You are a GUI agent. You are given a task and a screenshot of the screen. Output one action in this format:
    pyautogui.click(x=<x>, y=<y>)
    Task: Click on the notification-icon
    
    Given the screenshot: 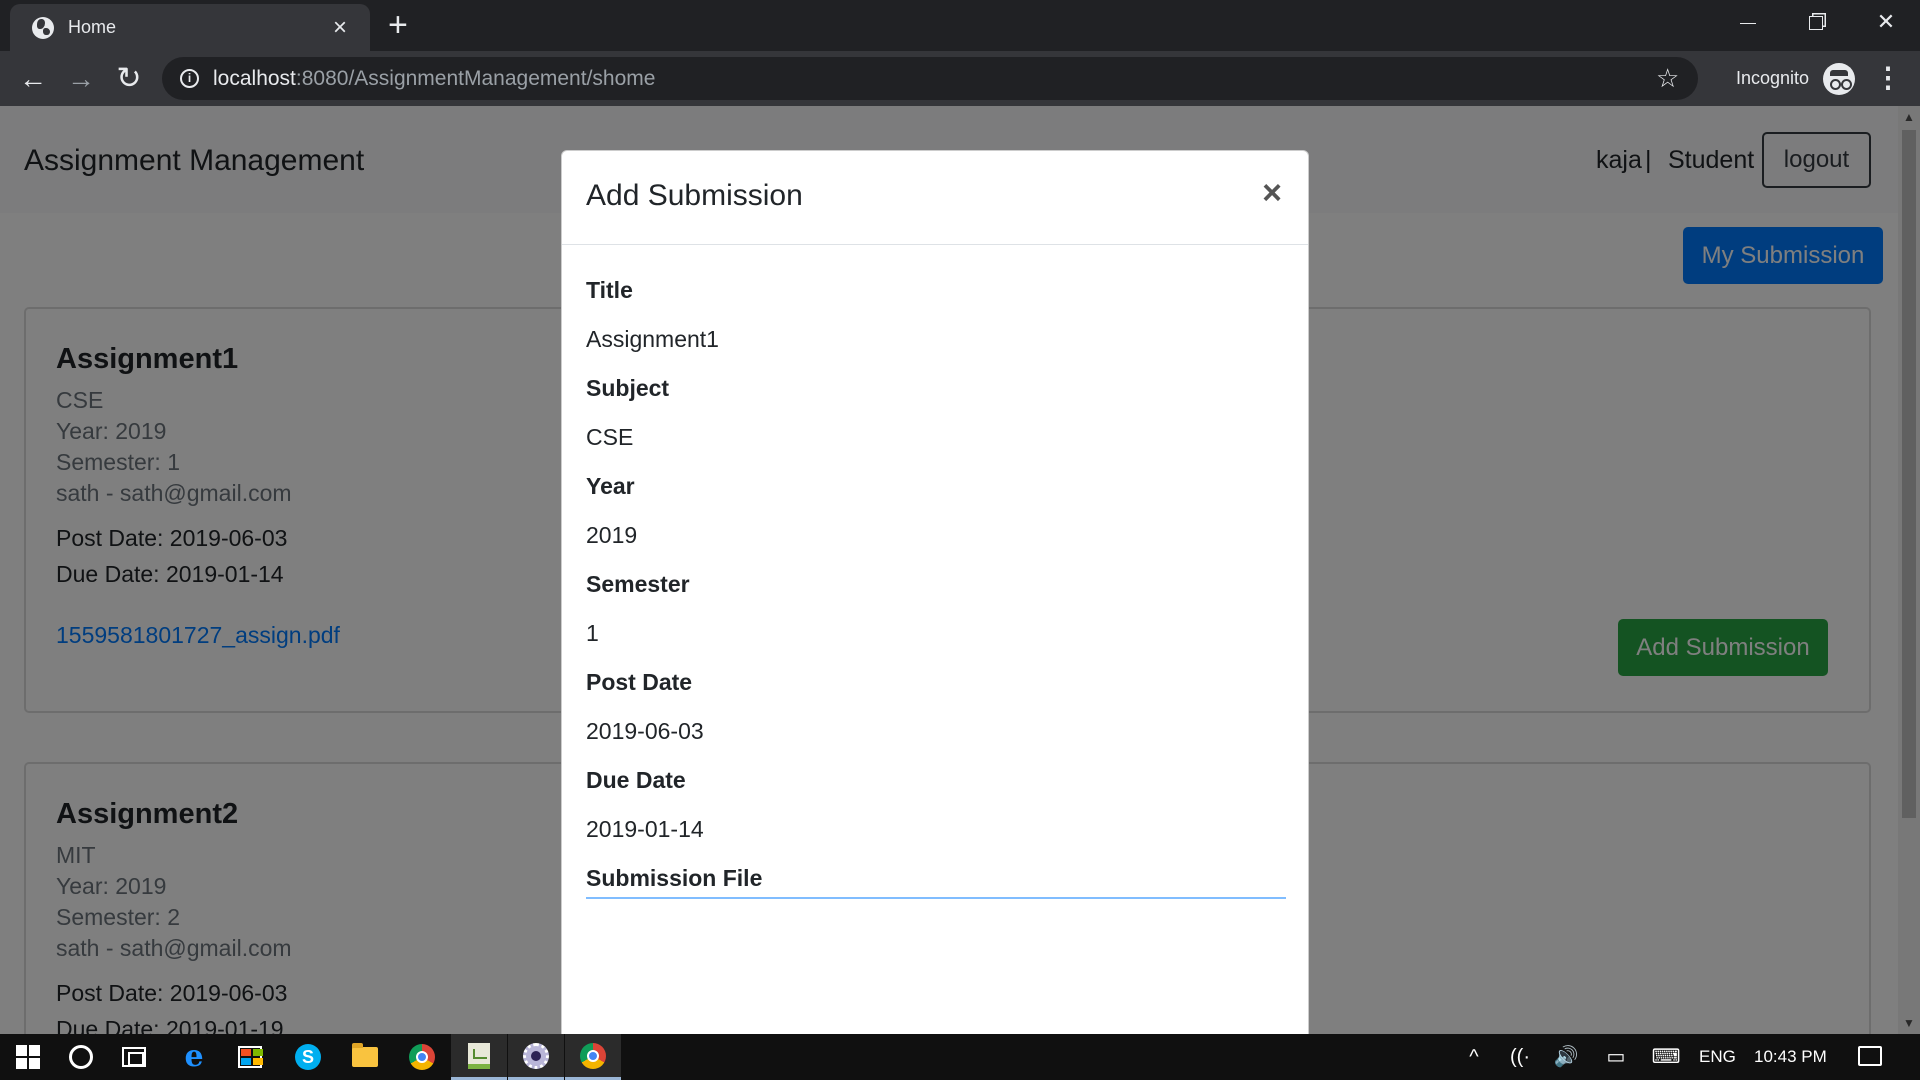 What is the action you would take?
    pyautogui.click(x=1870, y=1056)
    